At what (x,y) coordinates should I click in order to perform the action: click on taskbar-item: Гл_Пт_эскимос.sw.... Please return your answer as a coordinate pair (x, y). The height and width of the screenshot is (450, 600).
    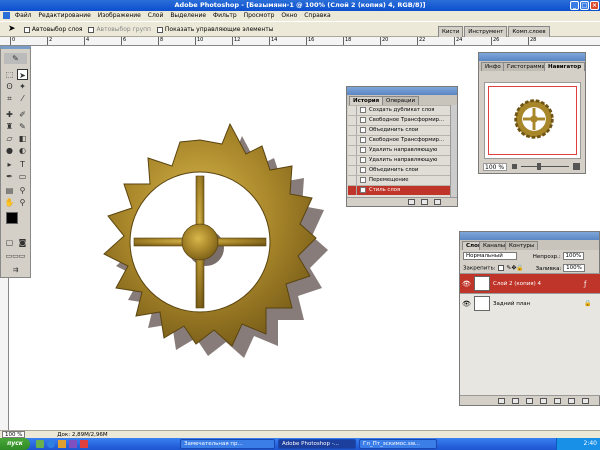
    Looking at the image, I should click on (398, 444).